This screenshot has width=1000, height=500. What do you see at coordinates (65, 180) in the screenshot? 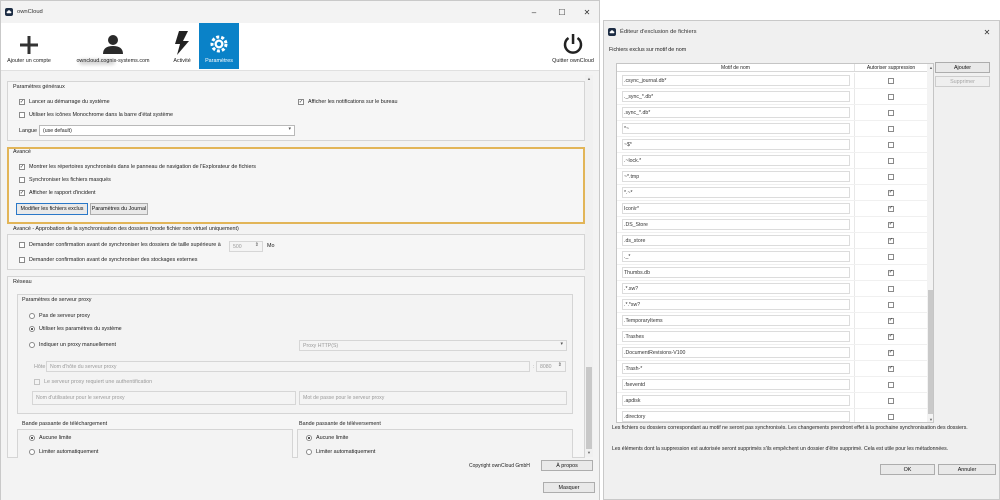
I see `sync-hidden-checkbox: Synchroniser les fichiers masqués` at bounding box center [65, 180].